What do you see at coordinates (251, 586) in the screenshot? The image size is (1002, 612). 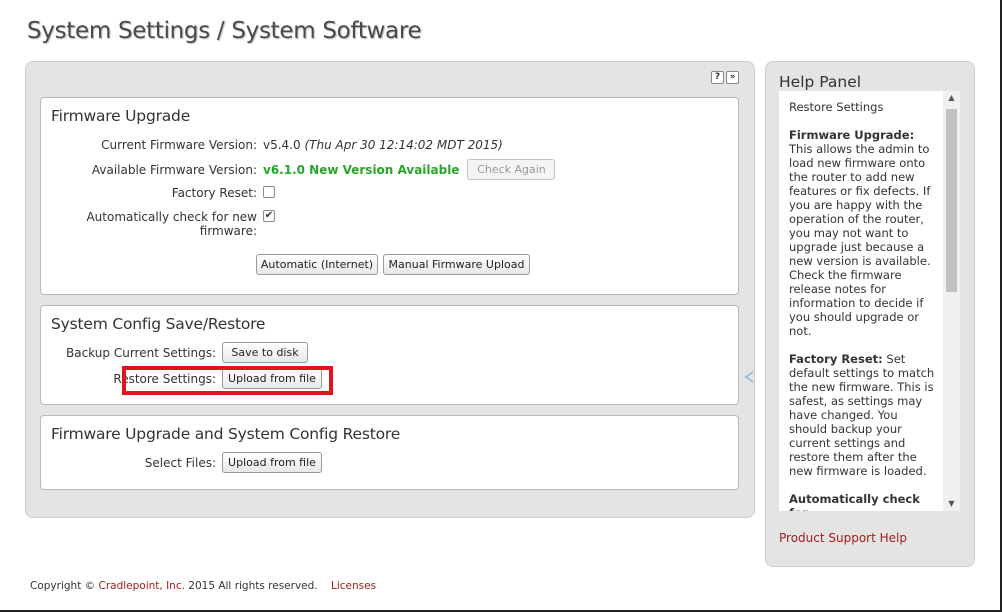 I see `copyright-suffix: 2015 All rights reserved.` at bounding box center [251, 586].